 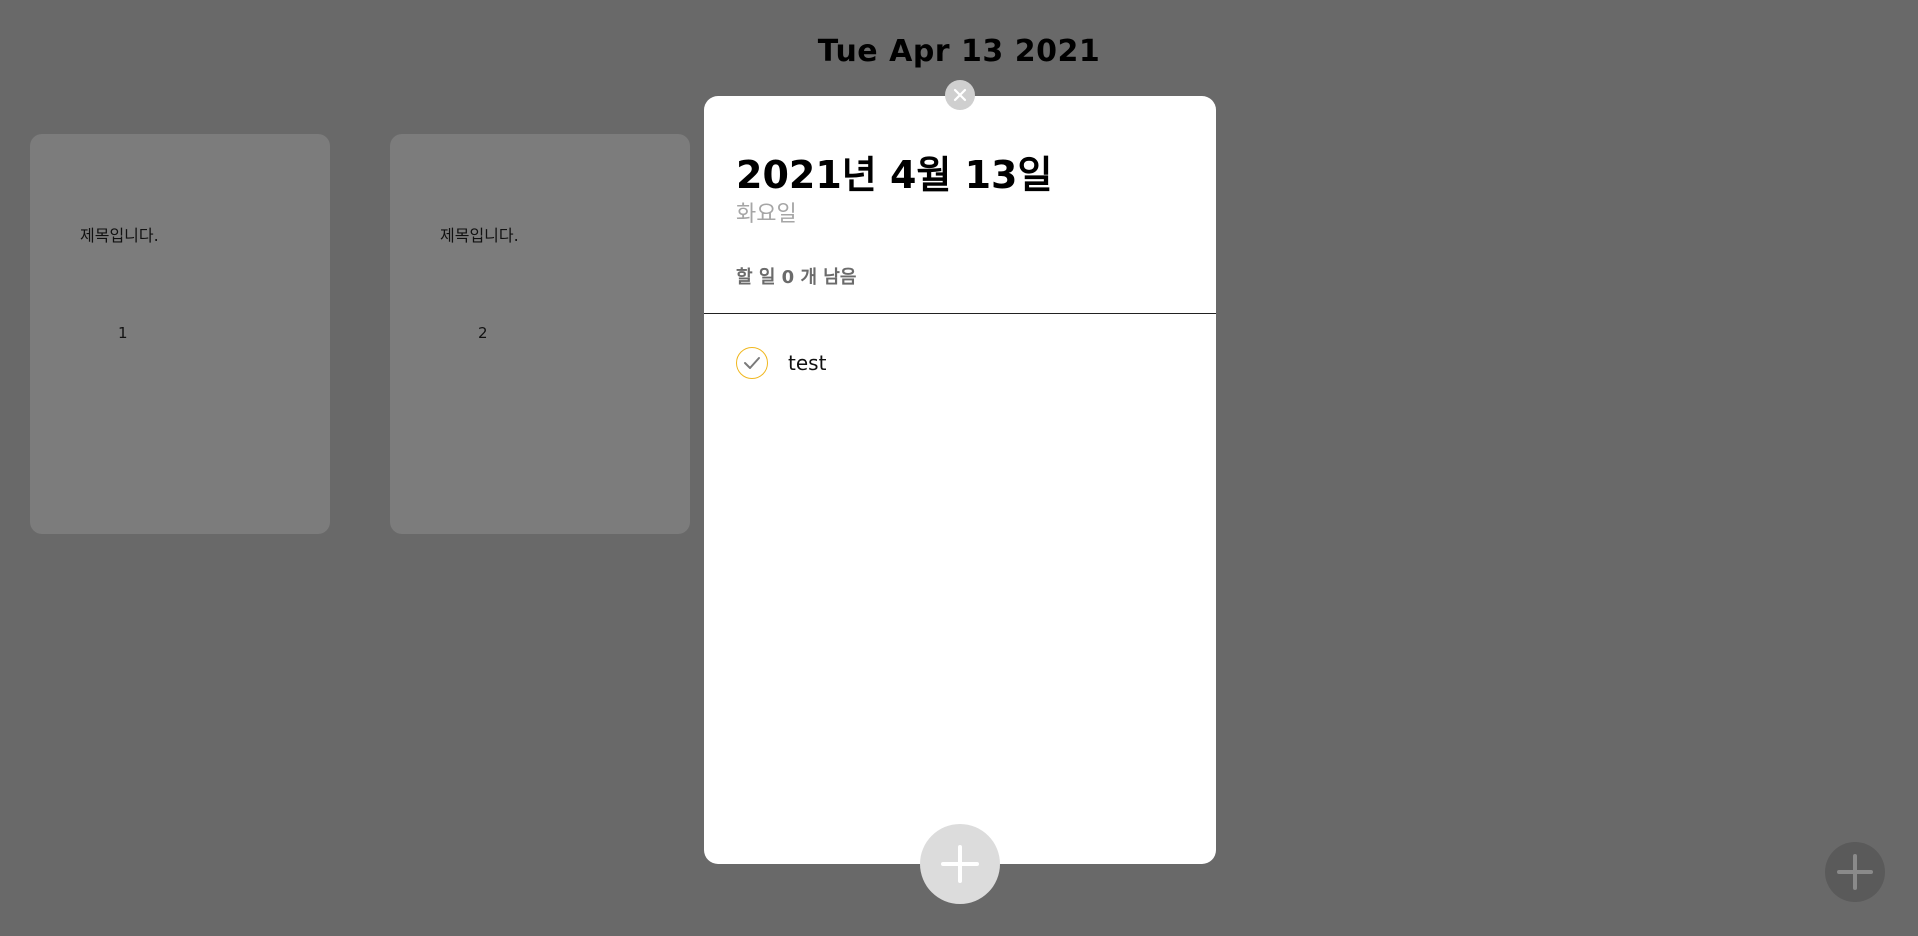 I want to click on modal-date-title: 2021년 4월 13일, so click(x=894, y=175).